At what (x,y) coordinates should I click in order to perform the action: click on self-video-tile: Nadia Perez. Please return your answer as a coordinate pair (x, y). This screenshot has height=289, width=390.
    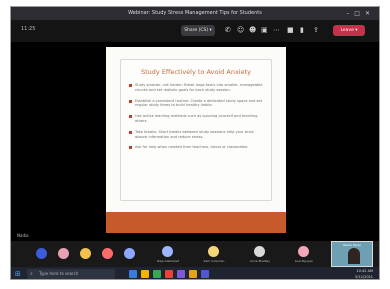
    Looking at the image, I should click on (352, 254).